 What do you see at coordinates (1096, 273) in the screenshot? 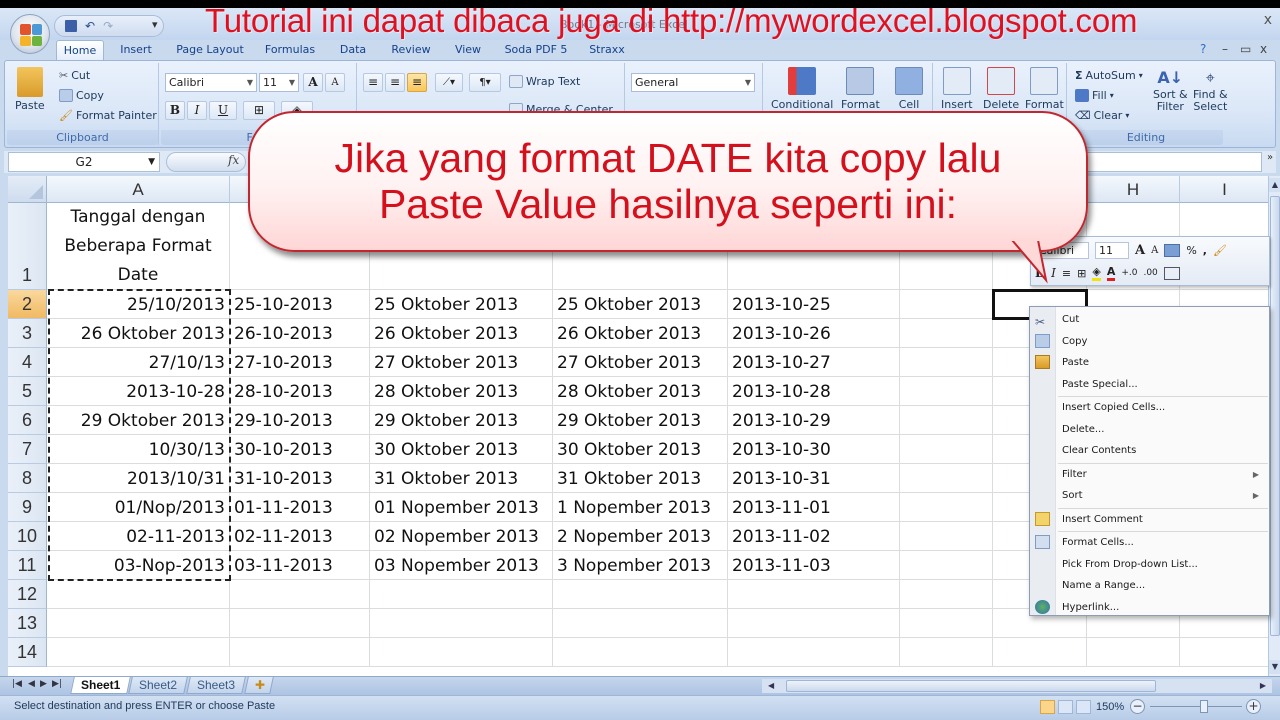
I see `mini-fill-color-icon: ◈` at bounding box center [1096, 273].